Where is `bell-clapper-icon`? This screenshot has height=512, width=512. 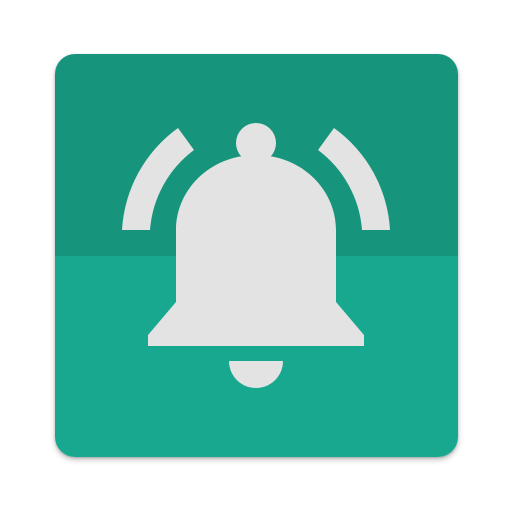
bell-clapper-icon is located at coordinates (256, 374).